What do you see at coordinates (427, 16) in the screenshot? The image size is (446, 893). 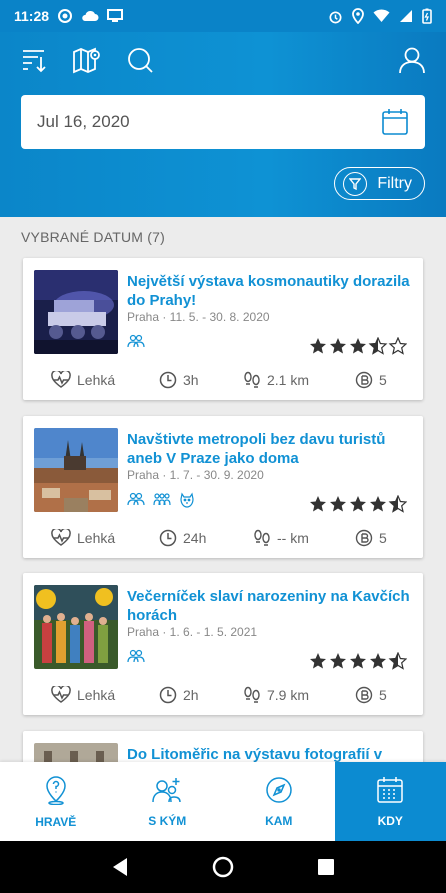 I see `battery-icon` at bounding box center [427, 16].